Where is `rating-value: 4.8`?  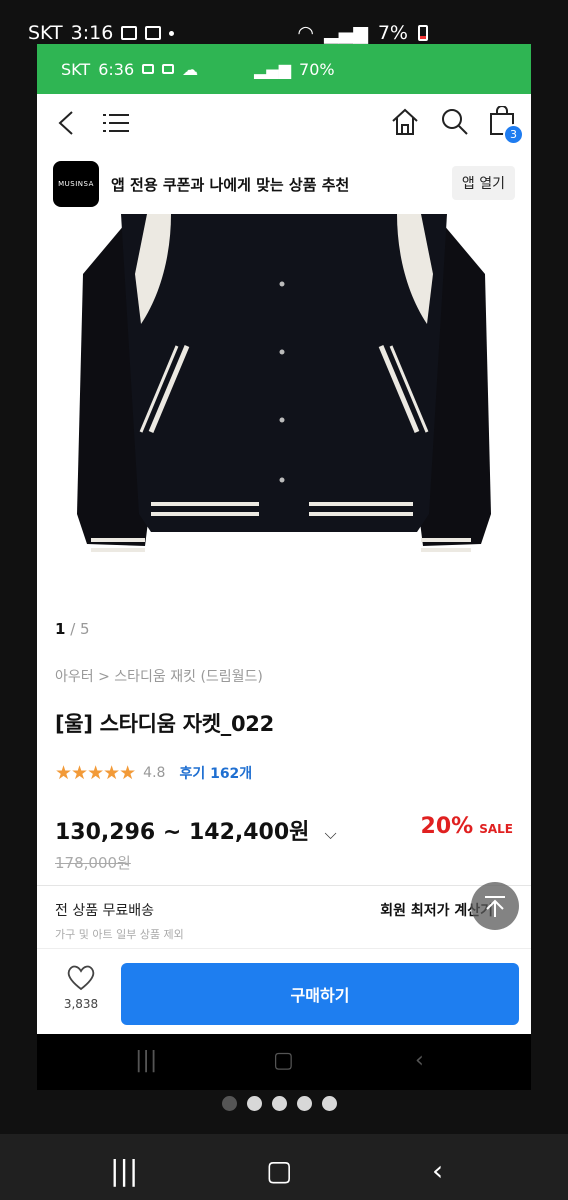
rating-value: 4.8 is located at coordinates (154, 773).